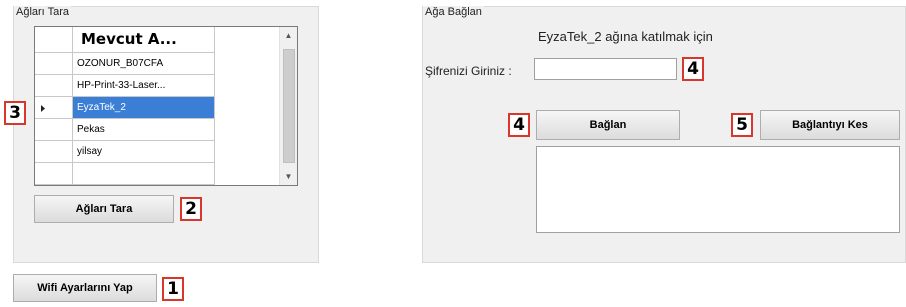  I want to click on wifi-settings-button: Wifi Ayarlarını Yap, so click(85, 288).